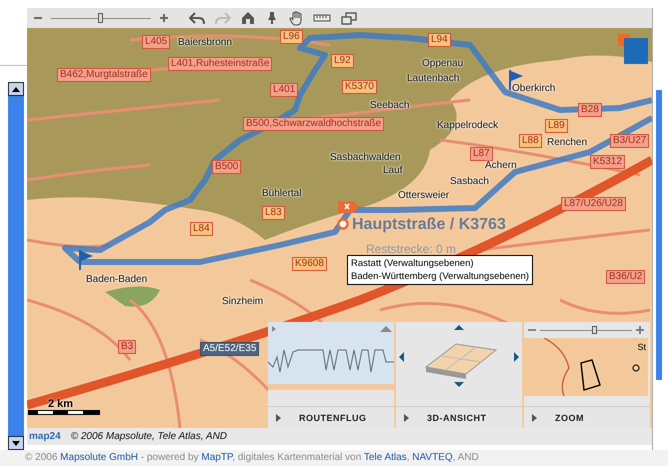  Describe the element at coordinates (443, 64) in the screenshot. I see `place-label: Oppenau` at that location.